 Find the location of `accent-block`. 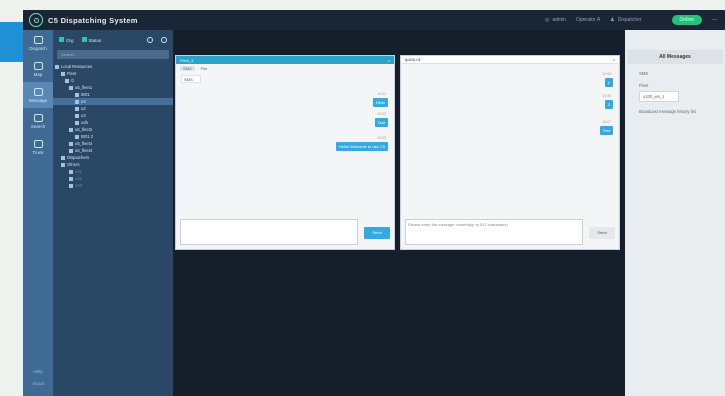

accent-block is located at coordinates (11, 42).